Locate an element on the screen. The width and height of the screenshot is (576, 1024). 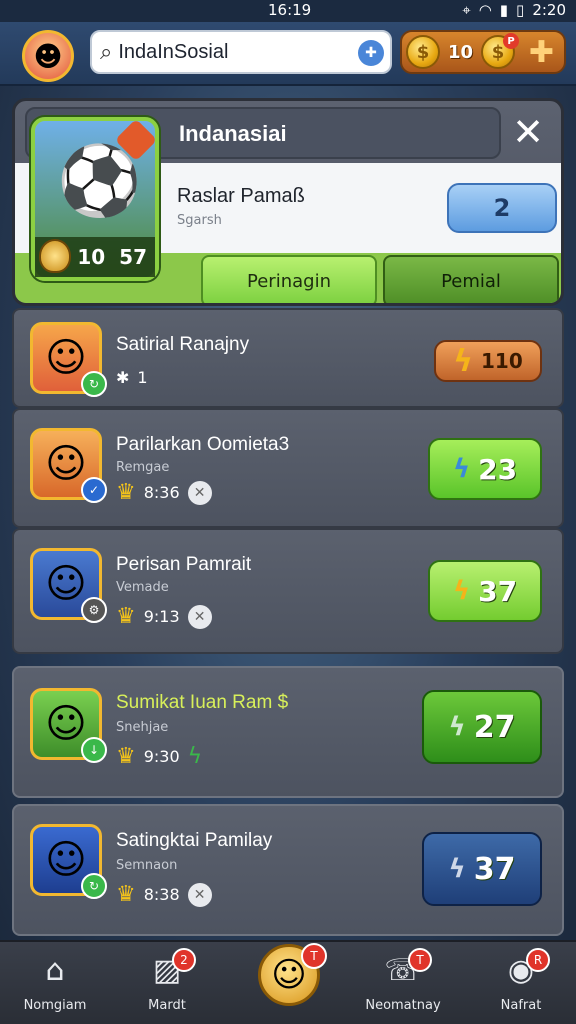
friend-avatar: ☺ ⚙ is located at coordinates (68, 585).